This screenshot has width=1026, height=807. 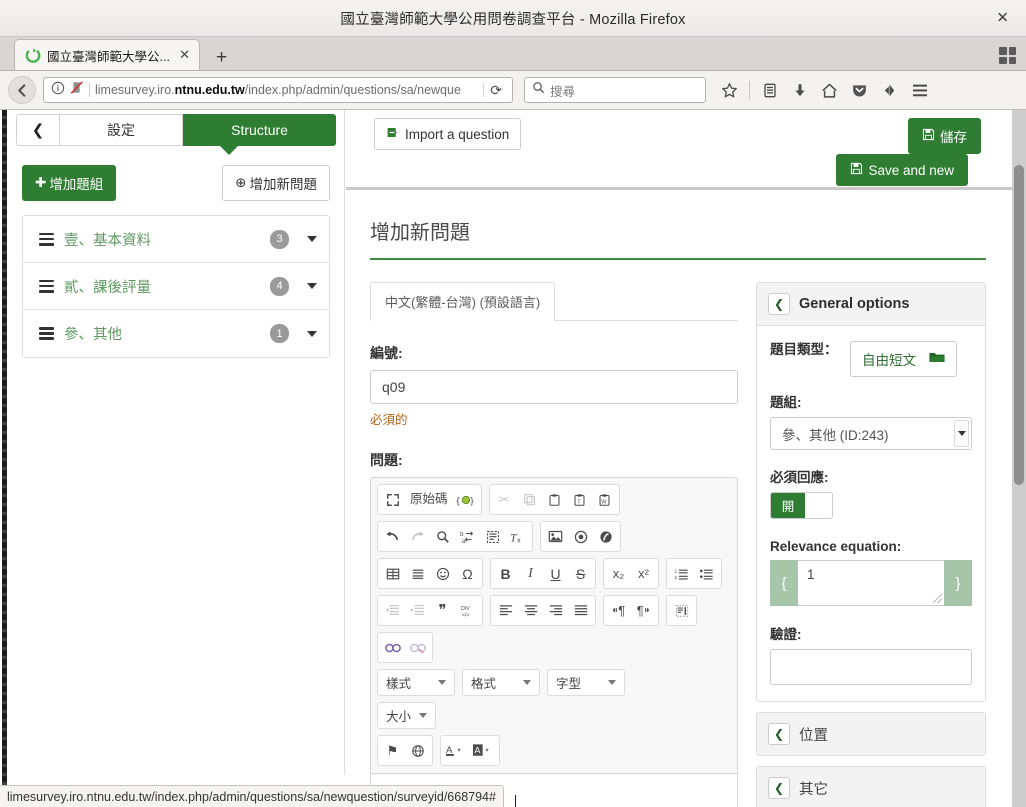 What do you see at coordinates (22, 90) in the screenshot?
I see `back-arrow-icon` at bounding box center [22, 90].